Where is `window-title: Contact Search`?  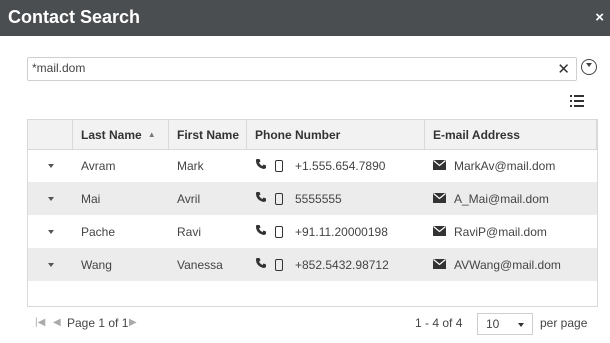
window-title: Contact Search is located at coordinates (74, 17).